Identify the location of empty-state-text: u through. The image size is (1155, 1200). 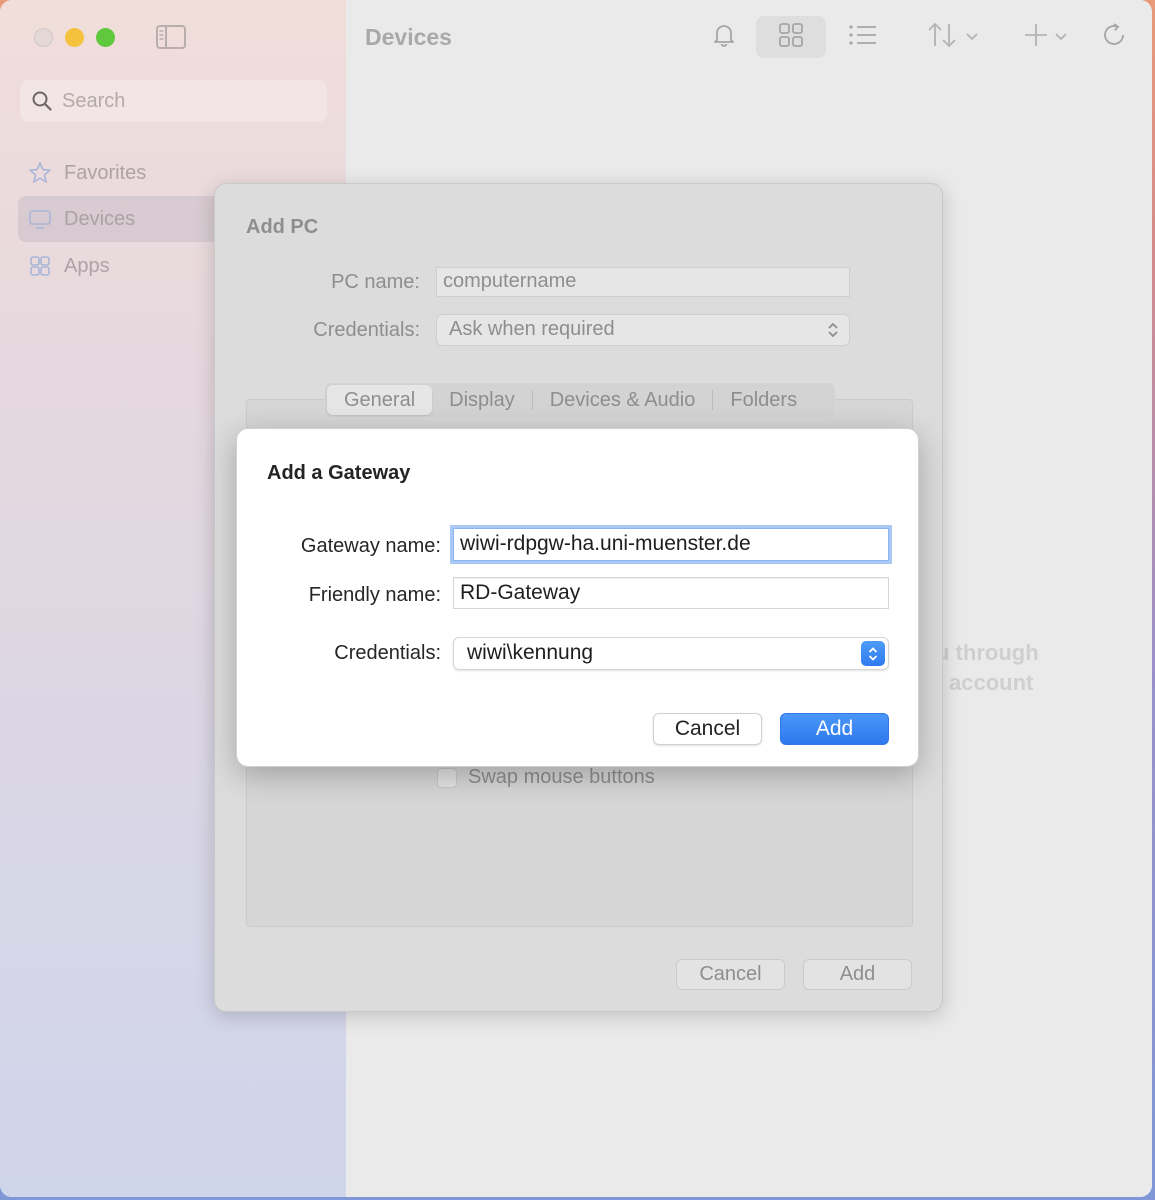
(987, 652).